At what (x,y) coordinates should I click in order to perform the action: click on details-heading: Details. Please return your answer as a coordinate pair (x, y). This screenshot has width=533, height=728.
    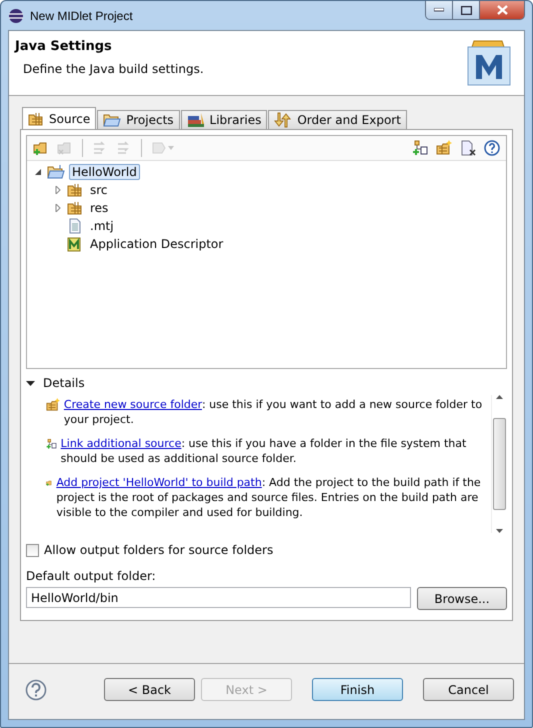
    Looking at the image, I should click on (64, 383).